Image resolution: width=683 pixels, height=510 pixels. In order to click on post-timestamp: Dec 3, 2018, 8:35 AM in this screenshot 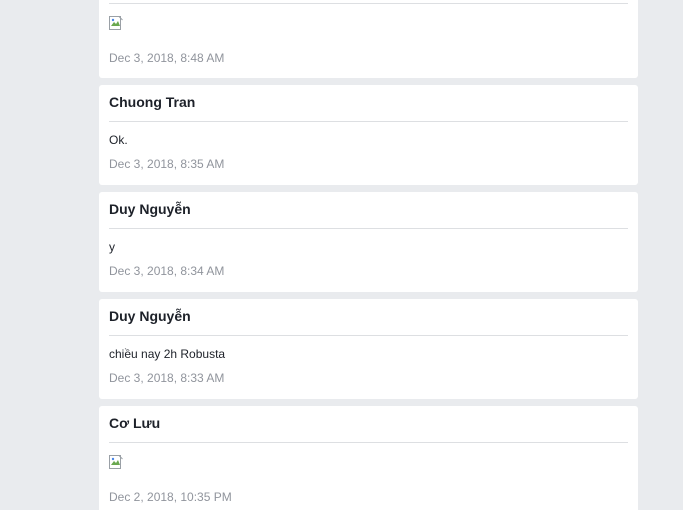, I will do `click(166, 164)`.